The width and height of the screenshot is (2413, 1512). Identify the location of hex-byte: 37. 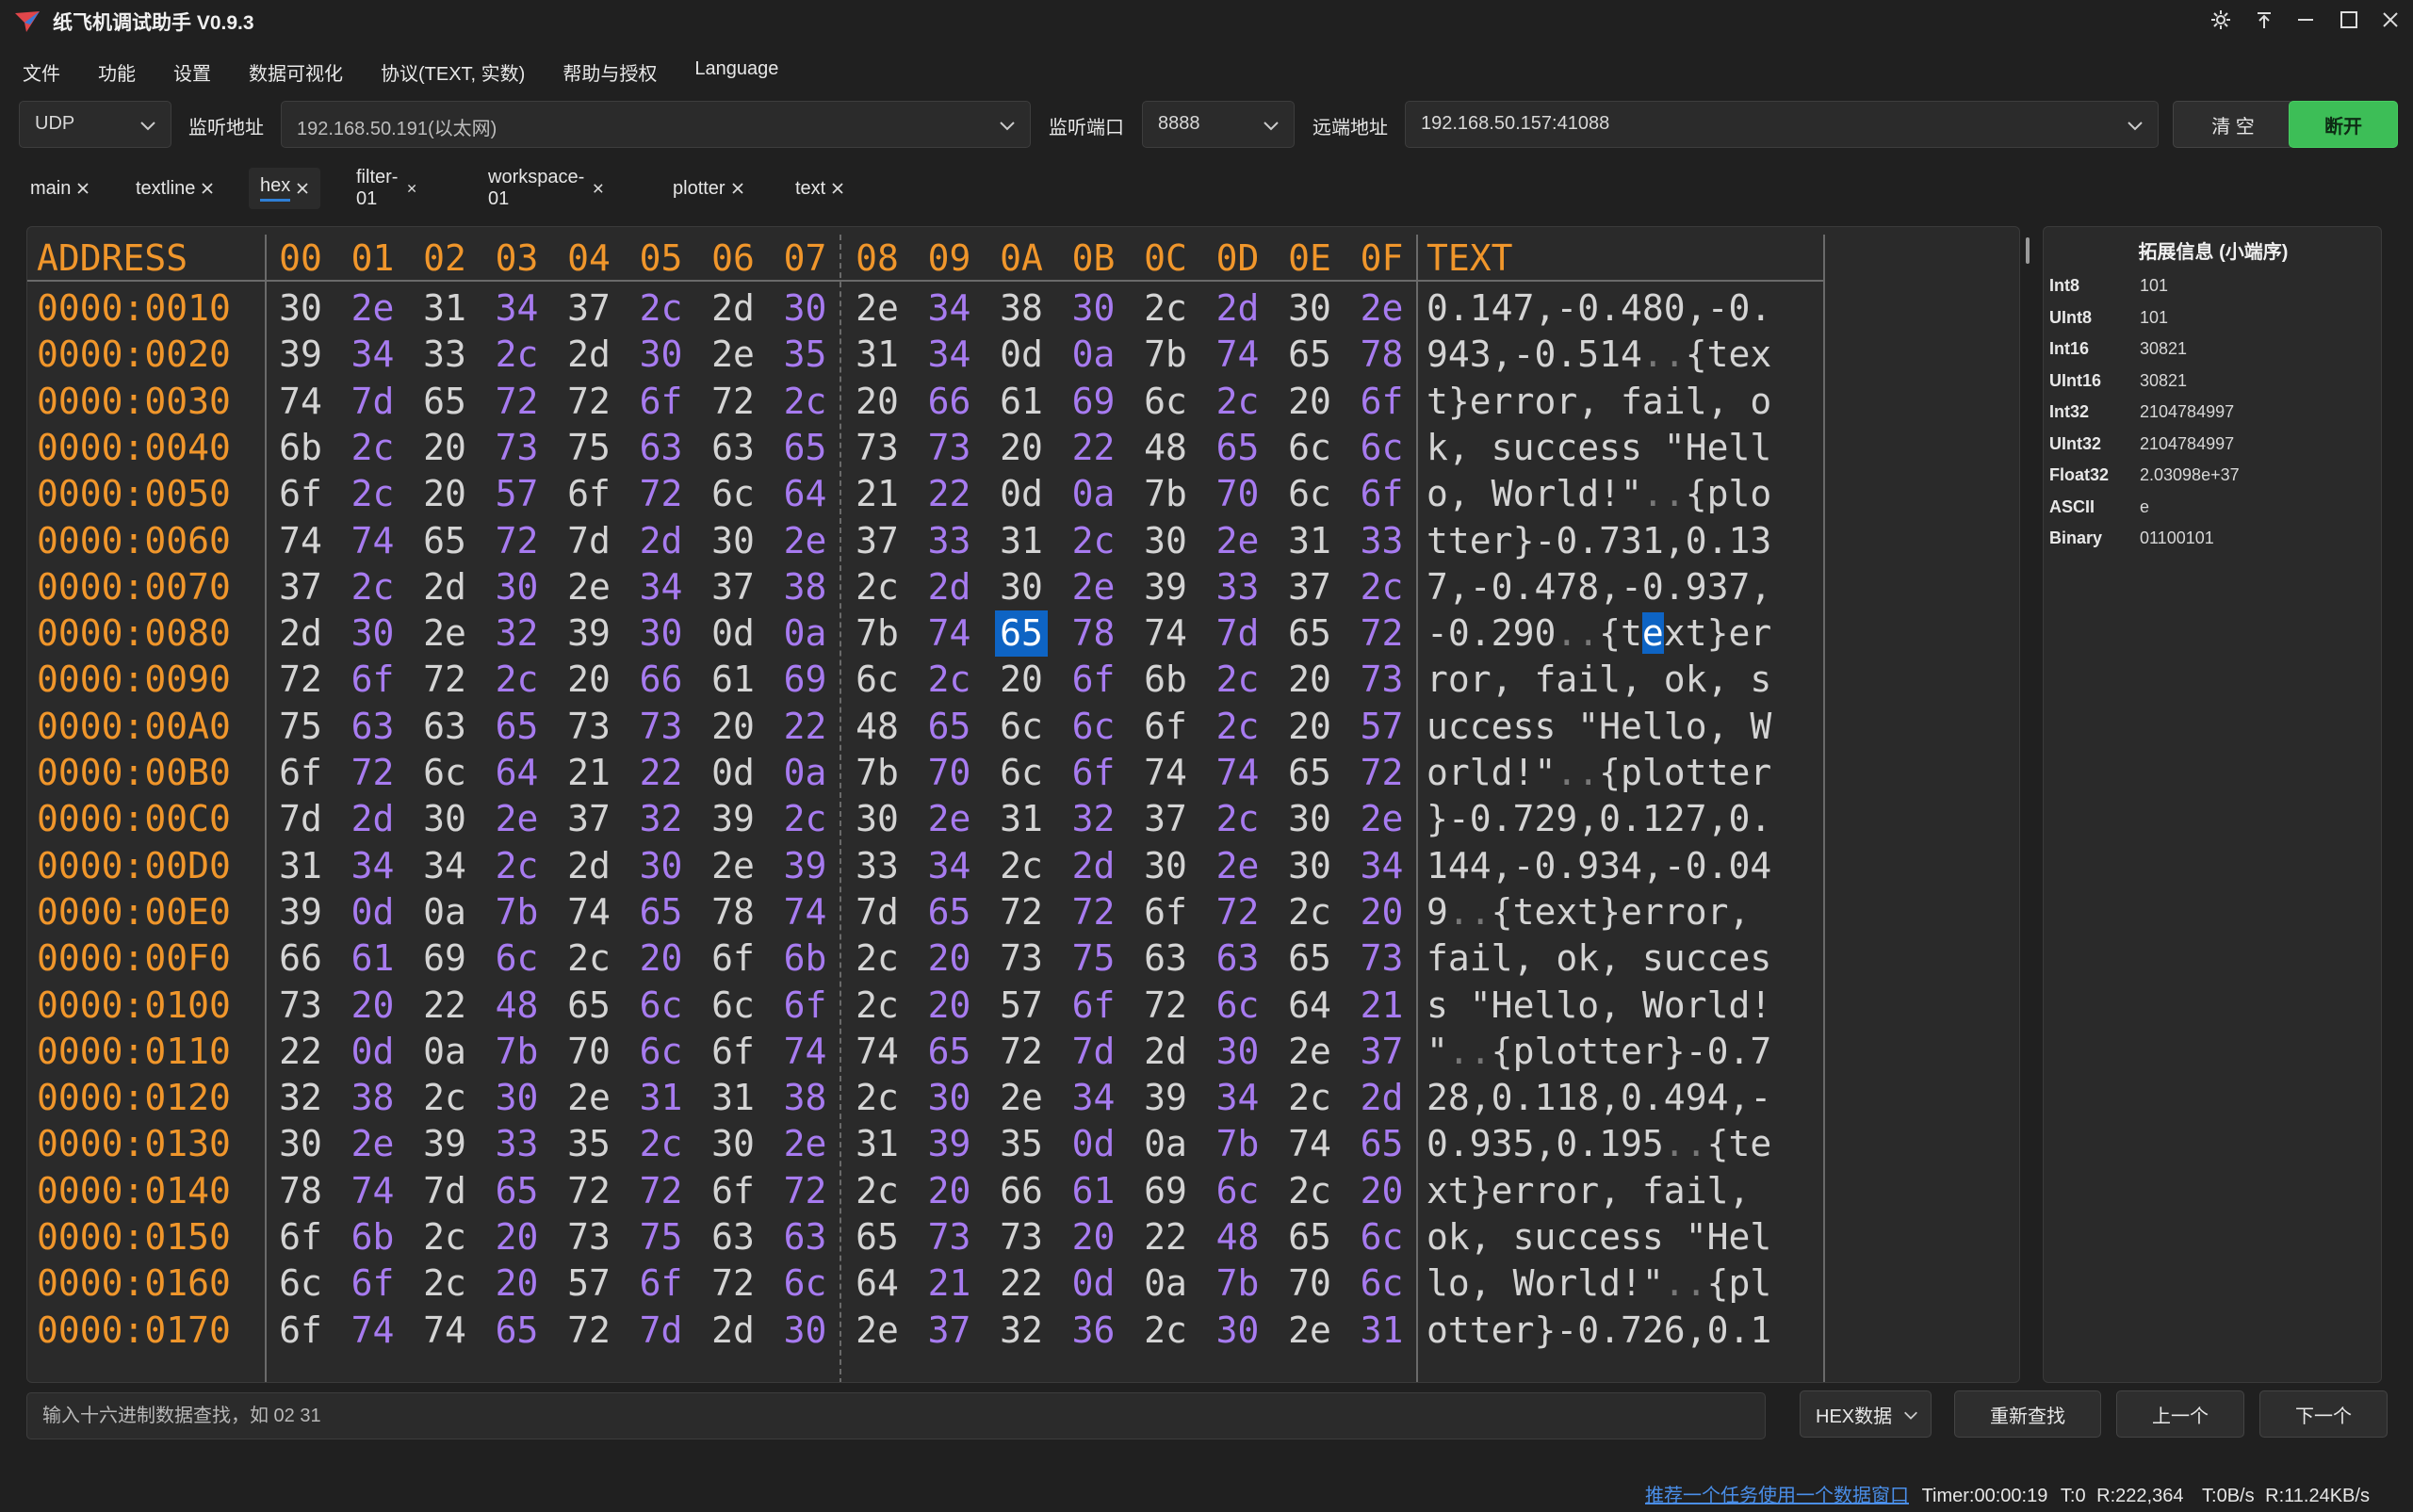
(1165, 819).